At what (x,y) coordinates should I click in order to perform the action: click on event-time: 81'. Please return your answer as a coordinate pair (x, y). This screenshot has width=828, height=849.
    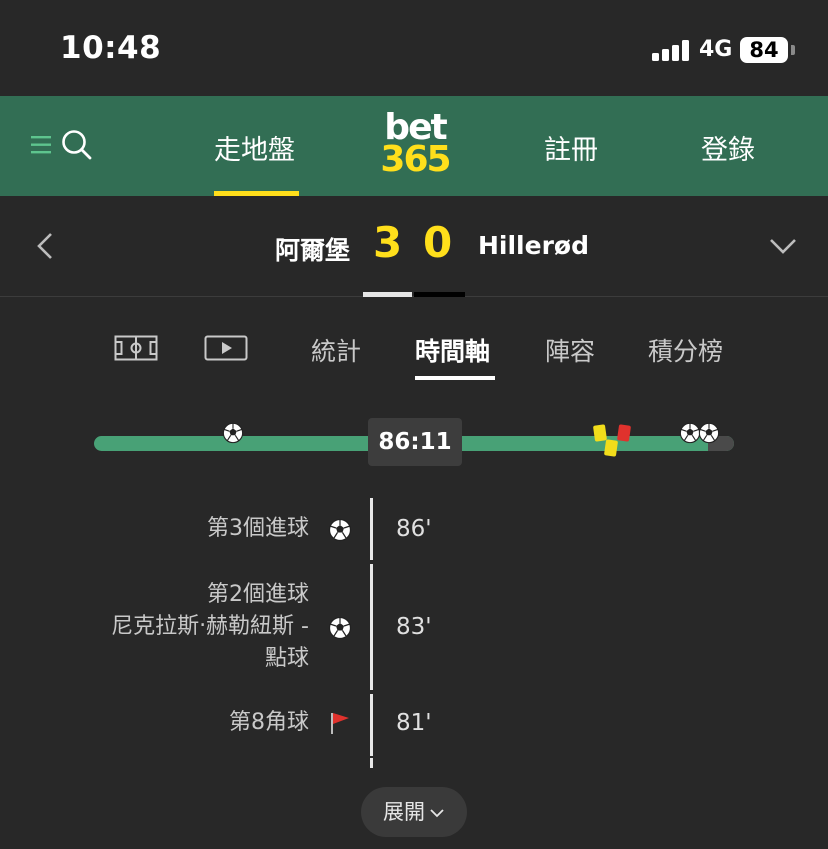
    Looking at the image, I should click on (414, 723).